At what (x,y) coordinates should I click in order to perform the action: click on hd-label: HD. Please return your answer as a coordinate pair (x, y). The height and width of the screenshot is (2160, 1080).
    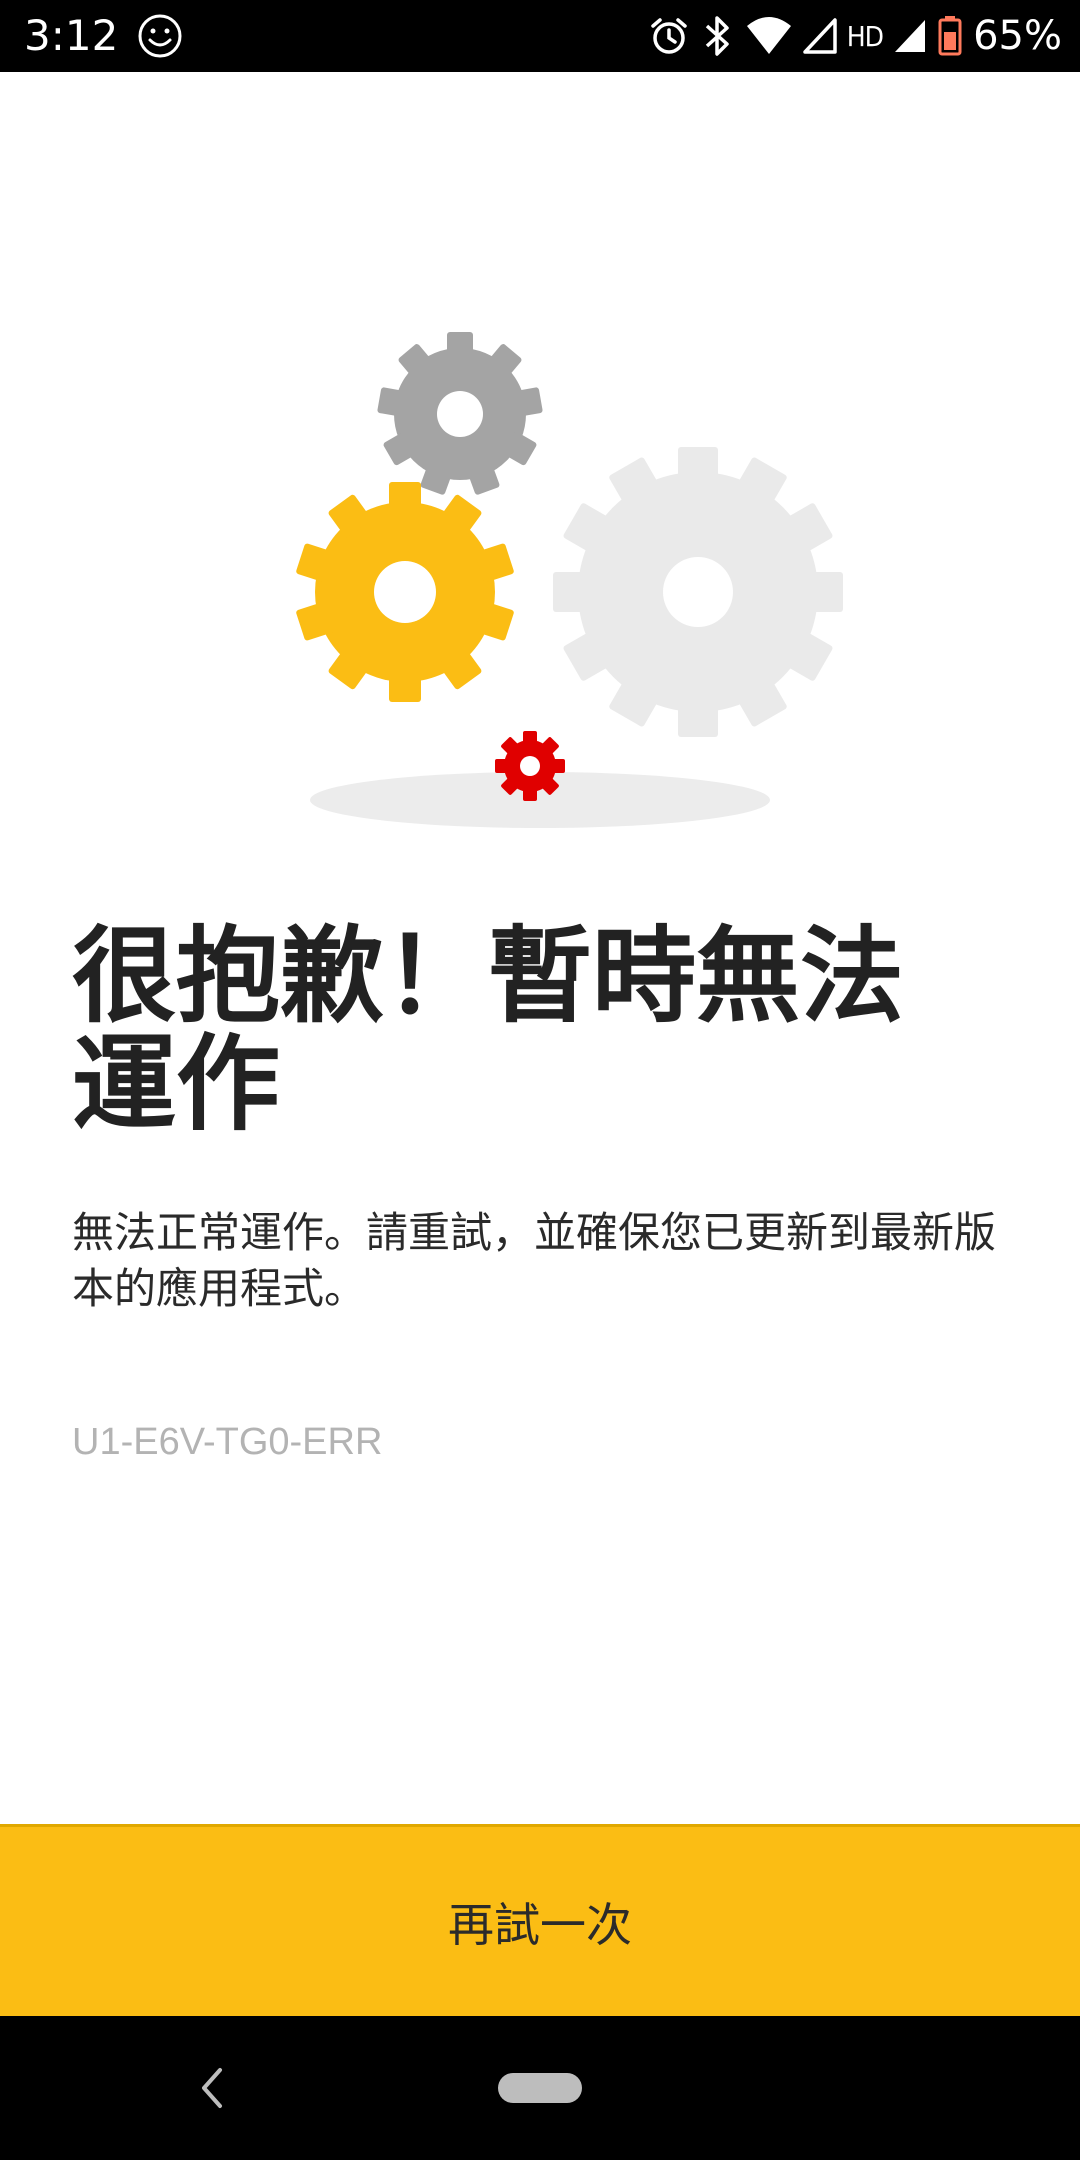
    Looking at the image, I should click on (865, 36).